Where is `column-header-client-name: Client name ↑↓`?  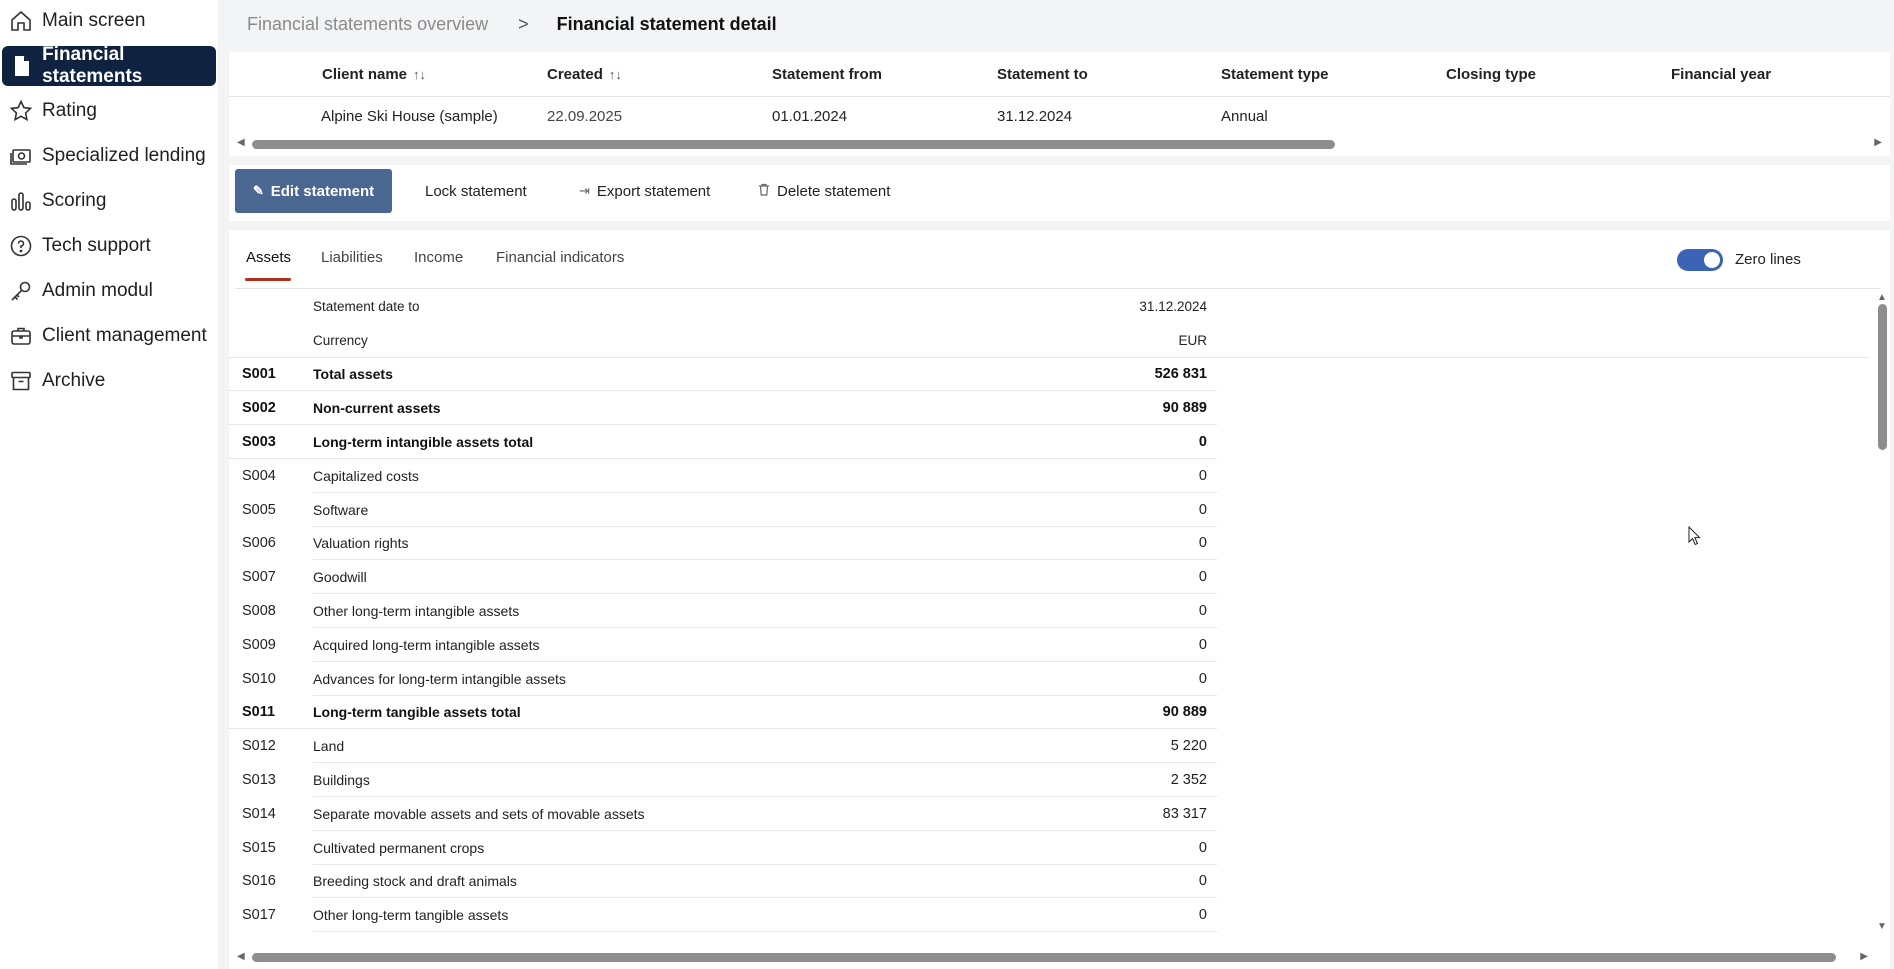 column-header-client-name: Client name ↑↓ is located at coordinates (374, 74).